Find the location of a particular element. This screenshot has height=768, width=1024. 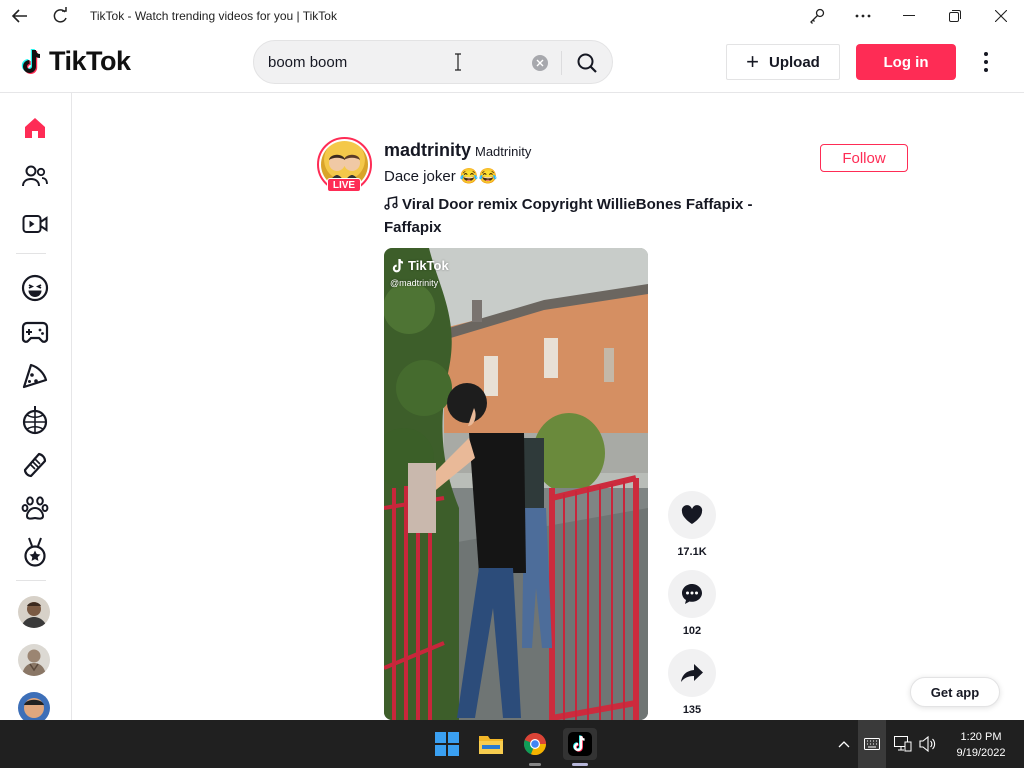

share-icon is located at coordinates (692, 673).